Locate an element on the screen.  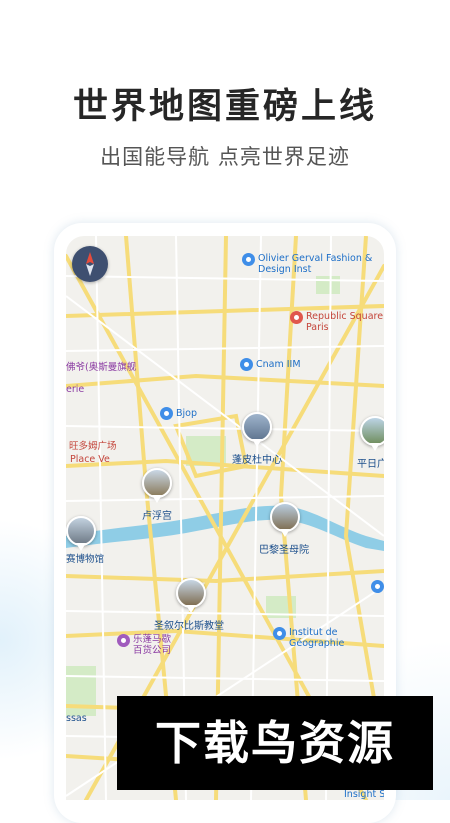
landmark-label-republique: 平日广 is located at coordinates (370, 464).